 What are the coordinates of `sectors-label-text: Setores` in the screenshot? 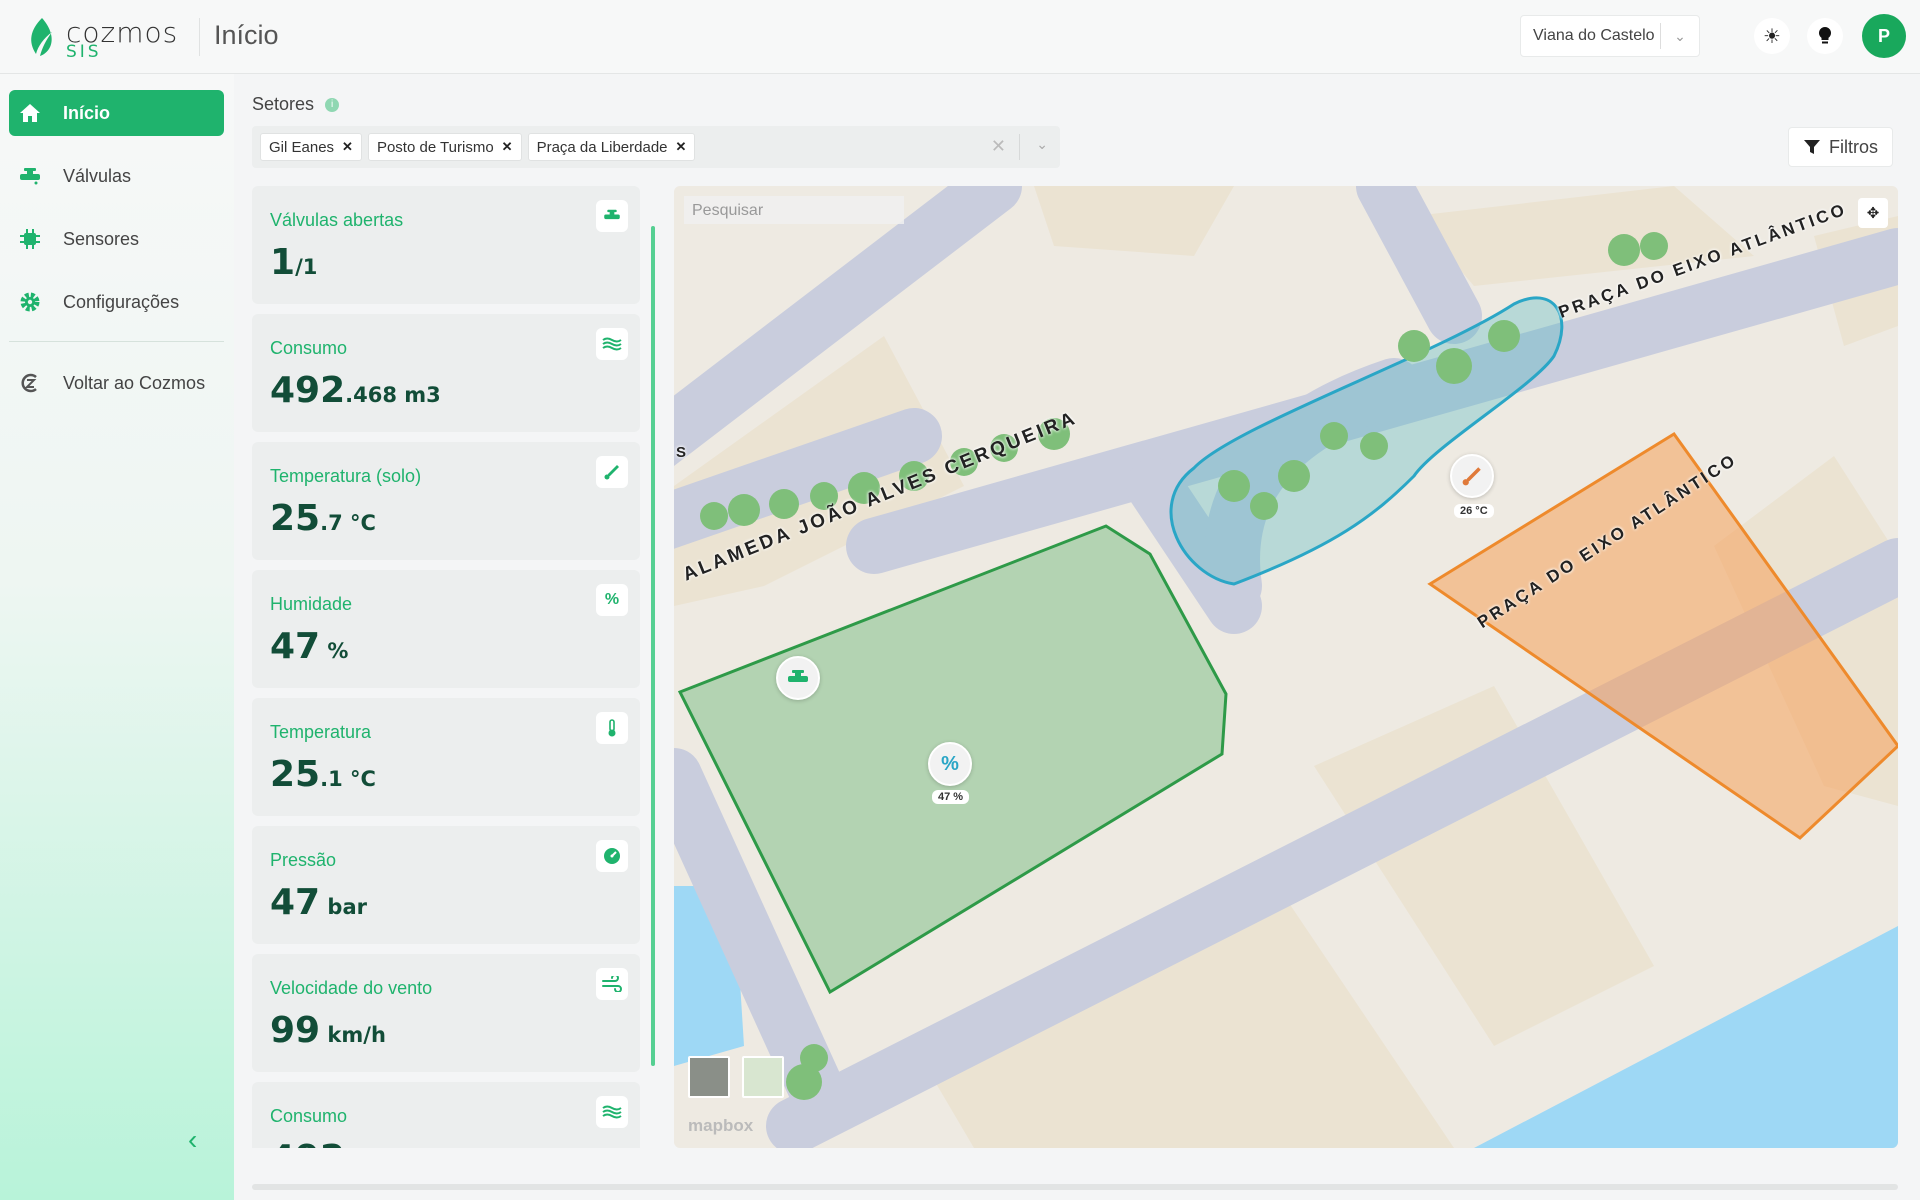 It's located at (283, 104).